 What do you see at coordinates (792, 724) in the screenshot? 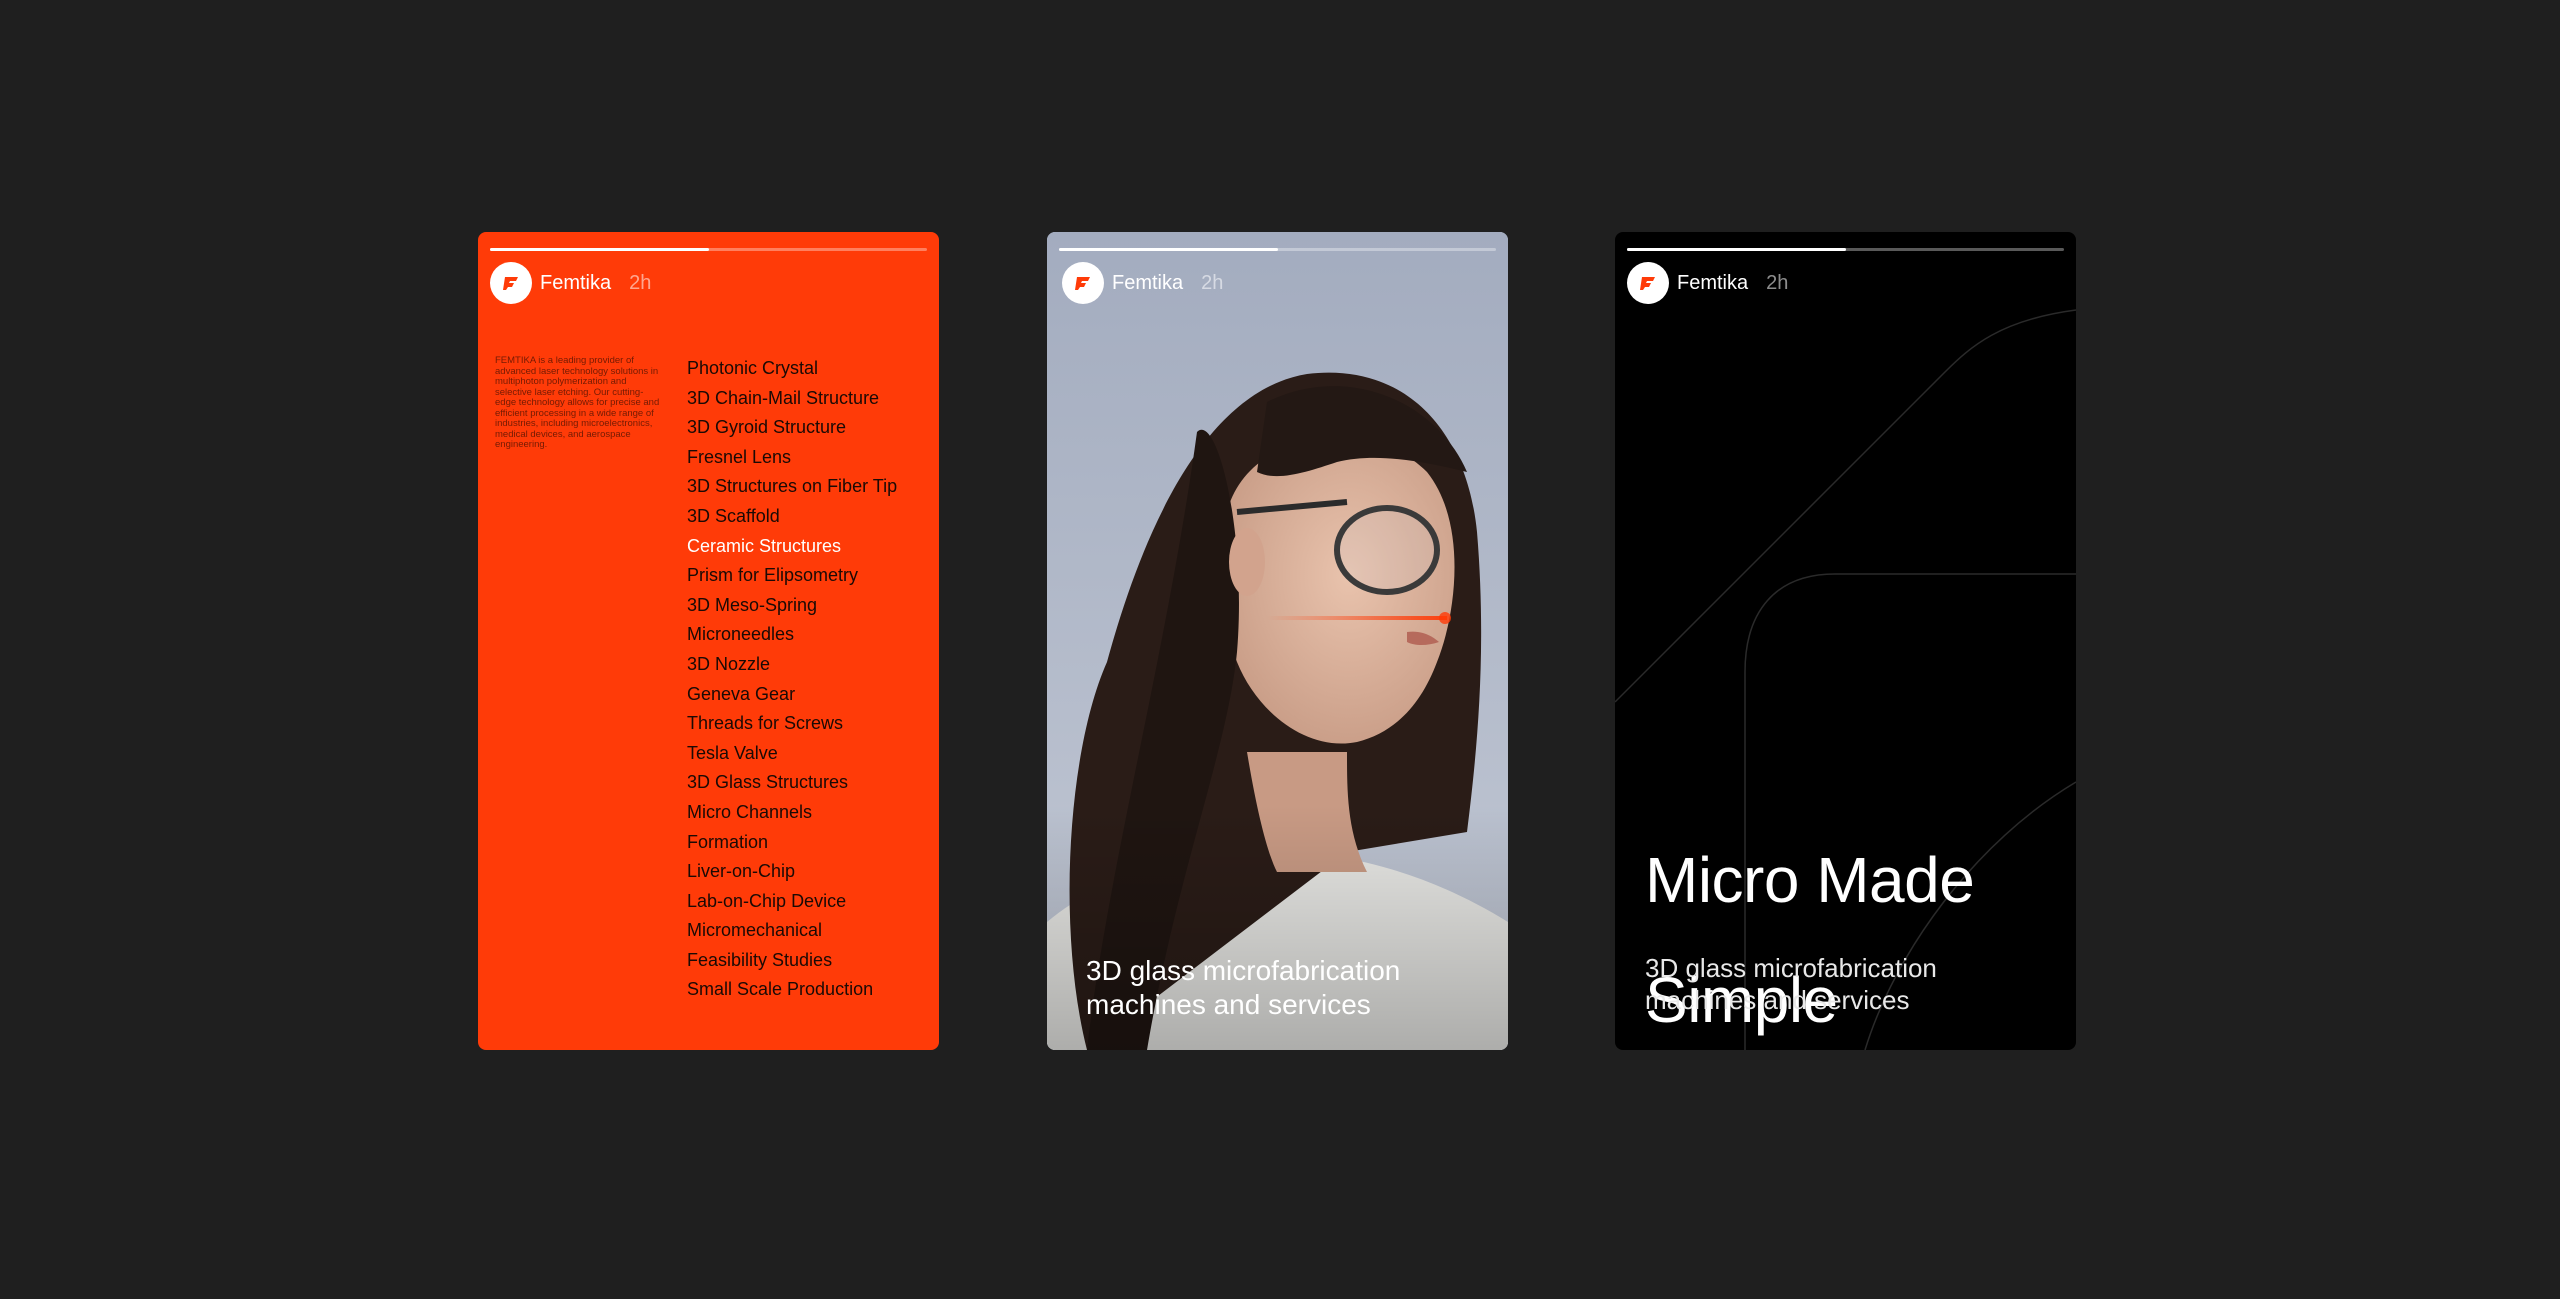
I see `product-list-item: Threads for Screws` at bounding box center [792, 724].